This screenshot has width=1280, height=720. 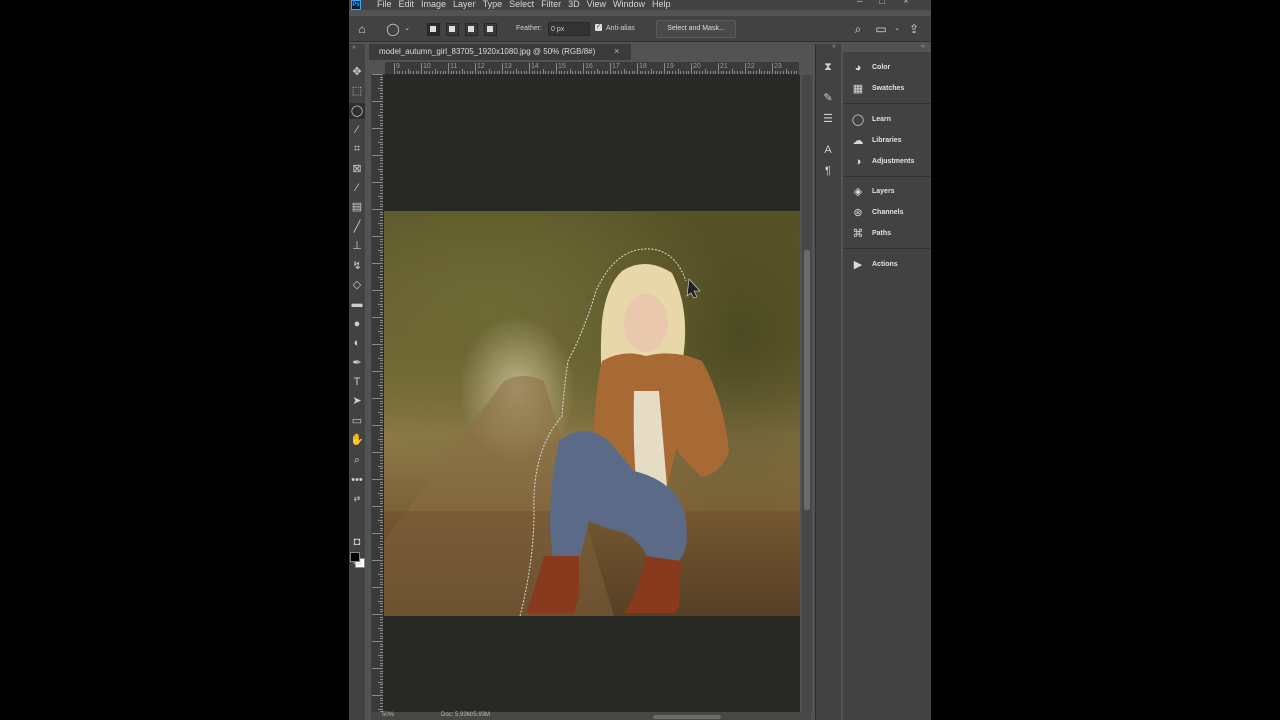 What do you see at coordinates (362, 29) in the screenshot?
I see `home-icon: ⌂` at bounding box center [362, 29].